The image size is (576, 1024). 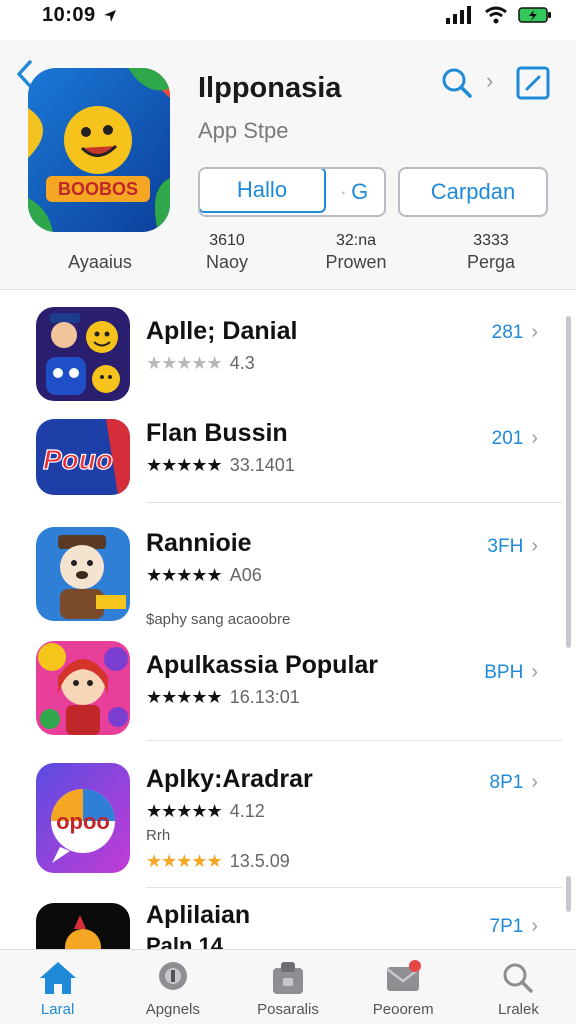 I want to click on svg-text: Pouo, so click(x=78, y=459).